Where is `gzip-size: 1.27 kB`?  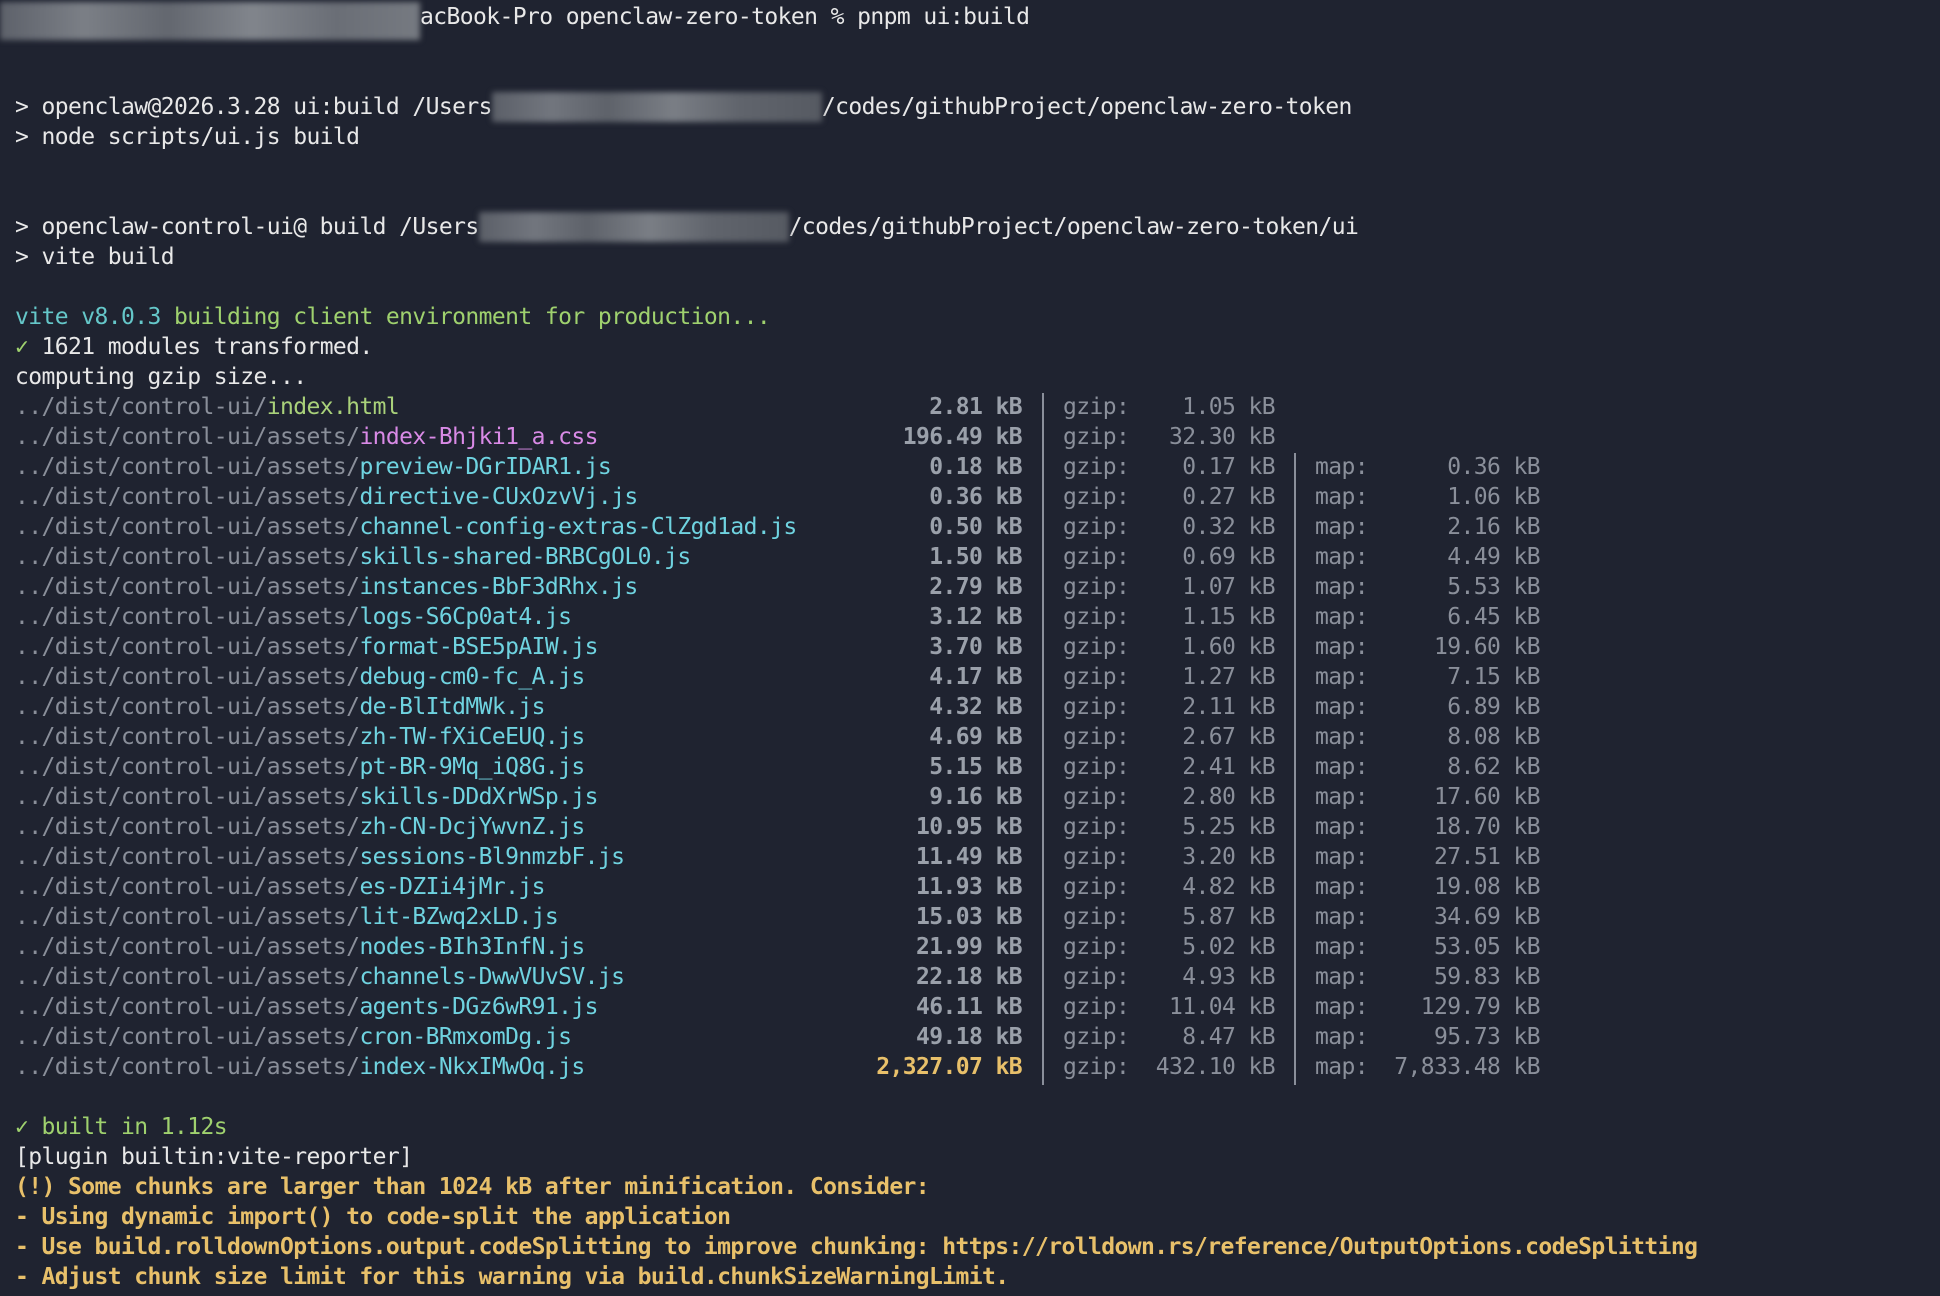 gzip-size: 1.27 kB is located at coordinates (1228, 677).